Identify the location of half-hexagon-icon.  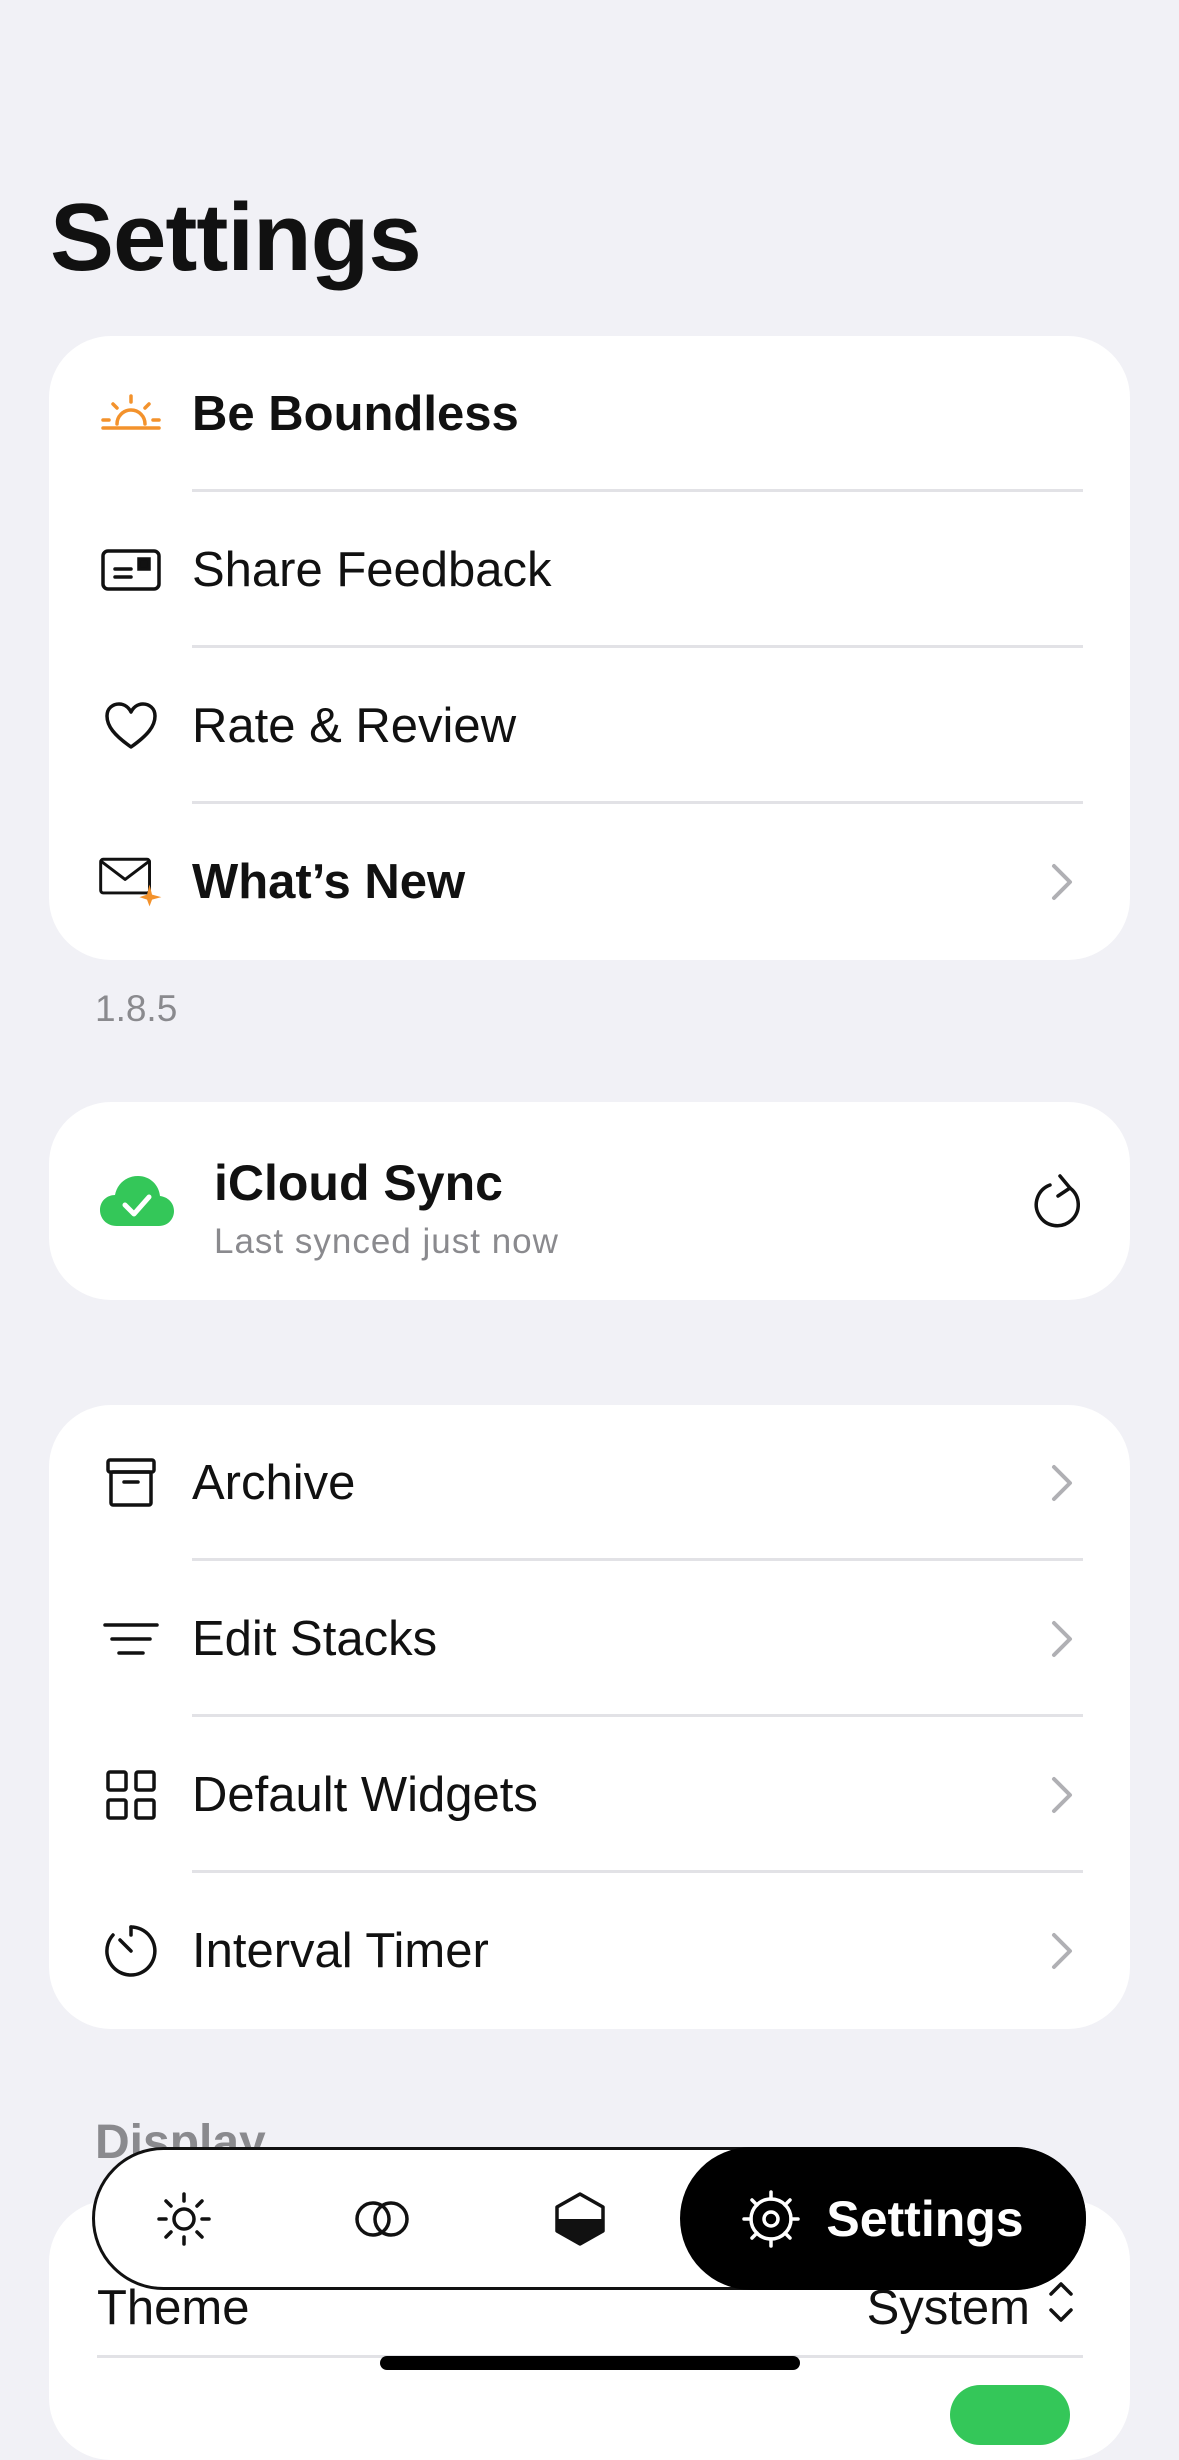
(580, 2218).